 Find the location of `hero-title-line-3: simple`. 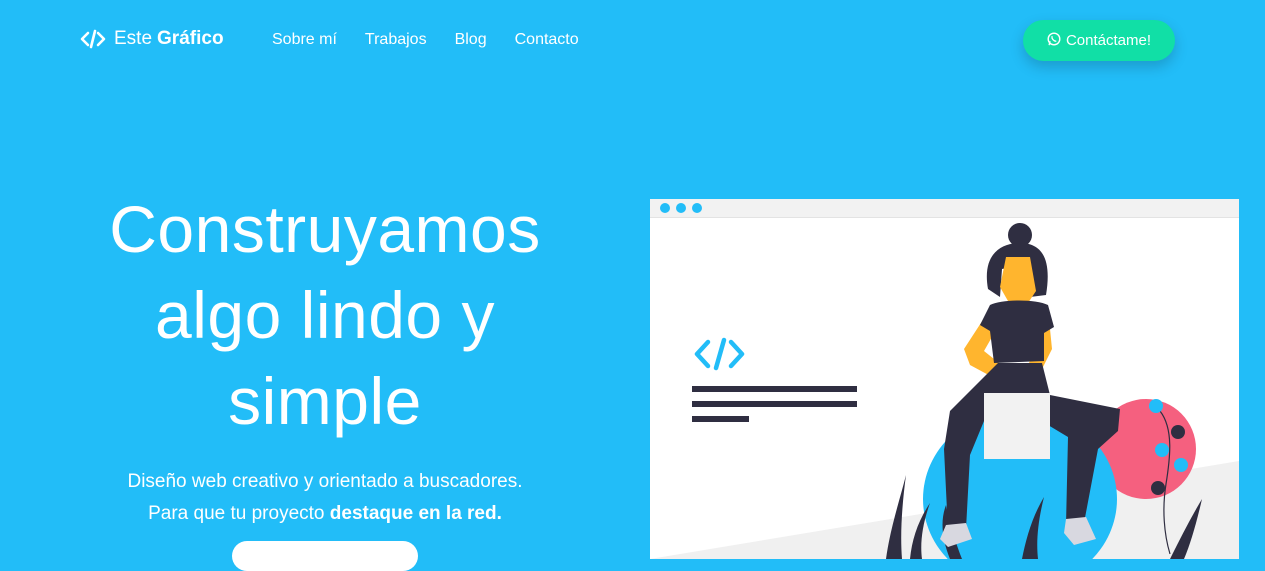

hero-title-line-3: simple is located at coordinates (325, 401).